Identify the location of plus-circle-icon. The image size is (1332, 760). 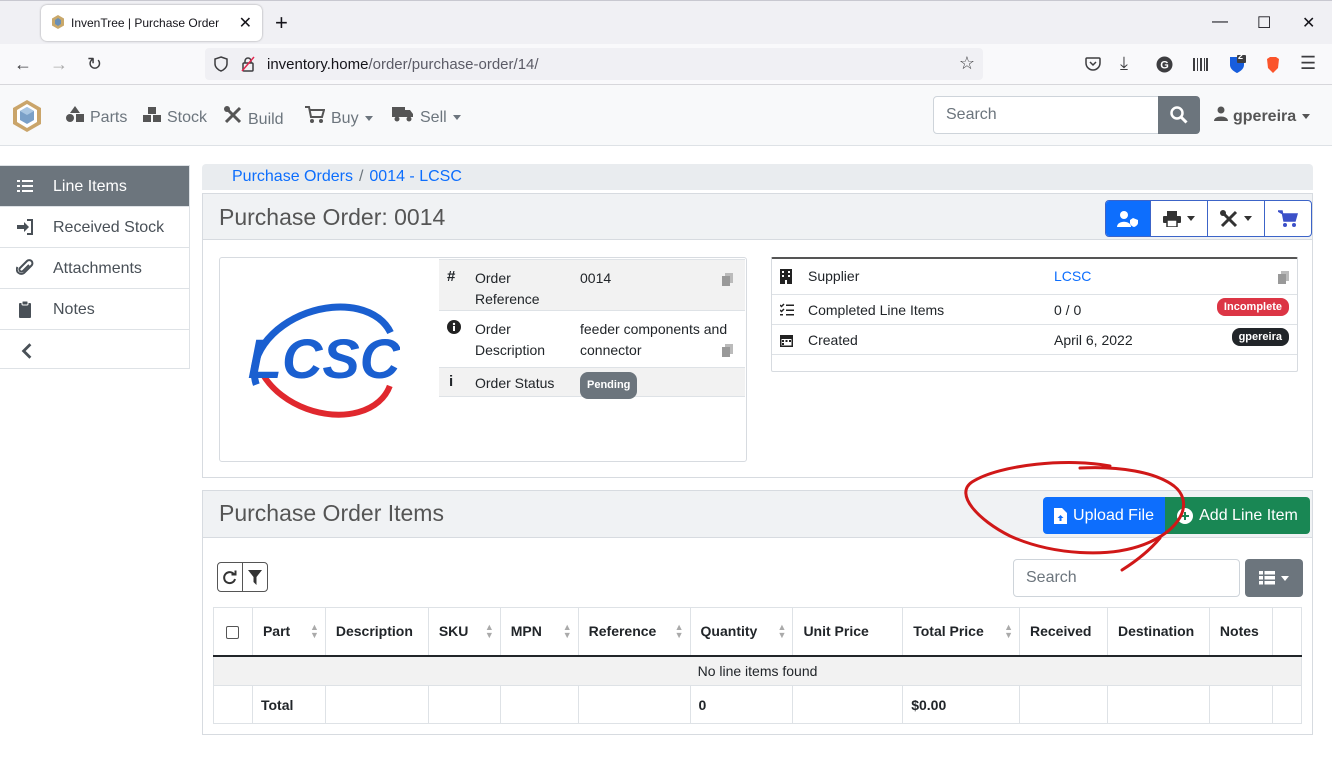
(1185, 515).